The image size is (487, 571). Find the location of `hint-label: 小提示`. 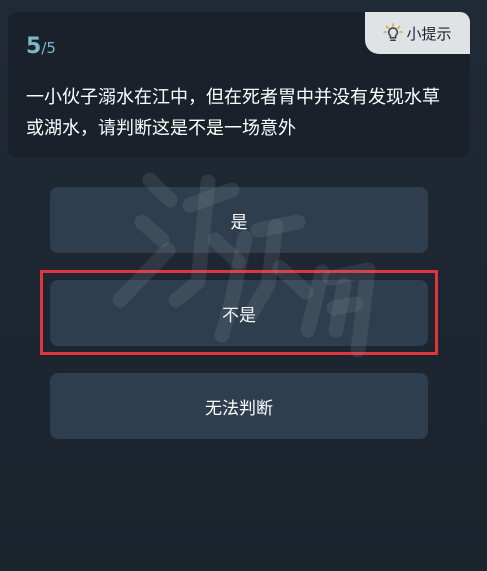

hint-label: 小提示 is located at coordinates (429, 33).